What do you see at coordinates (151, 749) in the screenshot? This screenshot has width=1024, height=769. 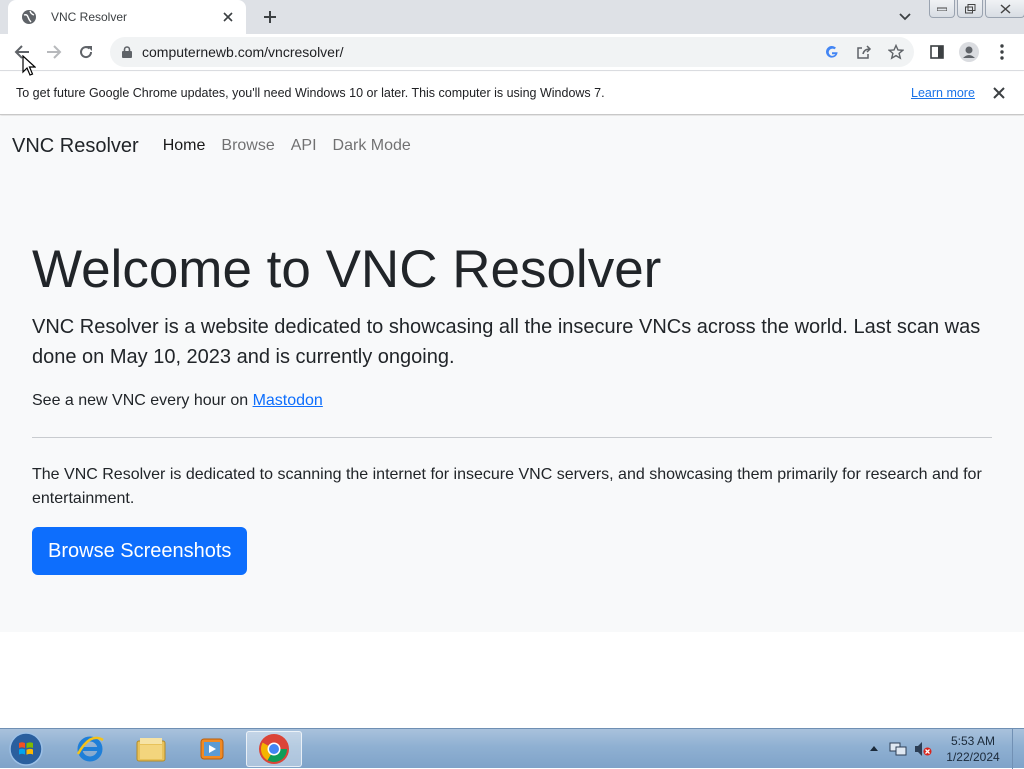 I see `taskbar-explorer-folder-icon` at bounding box center [151, 749].